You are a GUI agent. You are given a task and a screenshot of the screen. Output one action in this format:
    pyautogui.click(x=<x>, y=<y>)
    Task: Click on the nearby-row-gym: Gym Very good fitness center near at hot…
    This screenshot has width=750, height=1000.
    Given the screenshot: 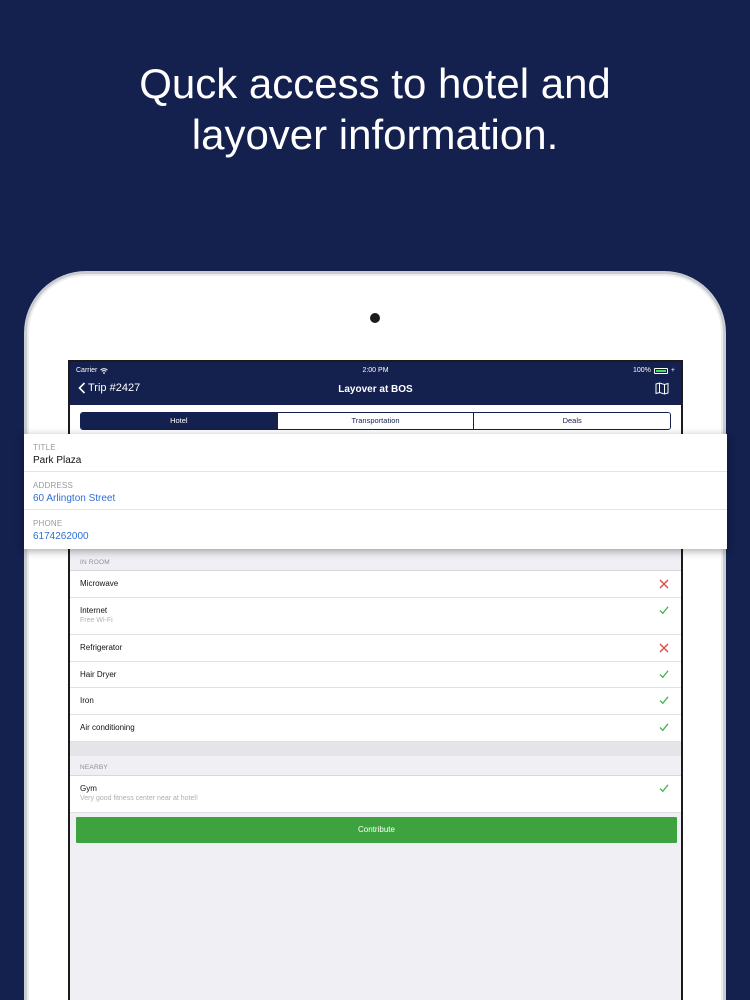 What is the action you would take?
    pyautogui.click(x=375, y=794)
    